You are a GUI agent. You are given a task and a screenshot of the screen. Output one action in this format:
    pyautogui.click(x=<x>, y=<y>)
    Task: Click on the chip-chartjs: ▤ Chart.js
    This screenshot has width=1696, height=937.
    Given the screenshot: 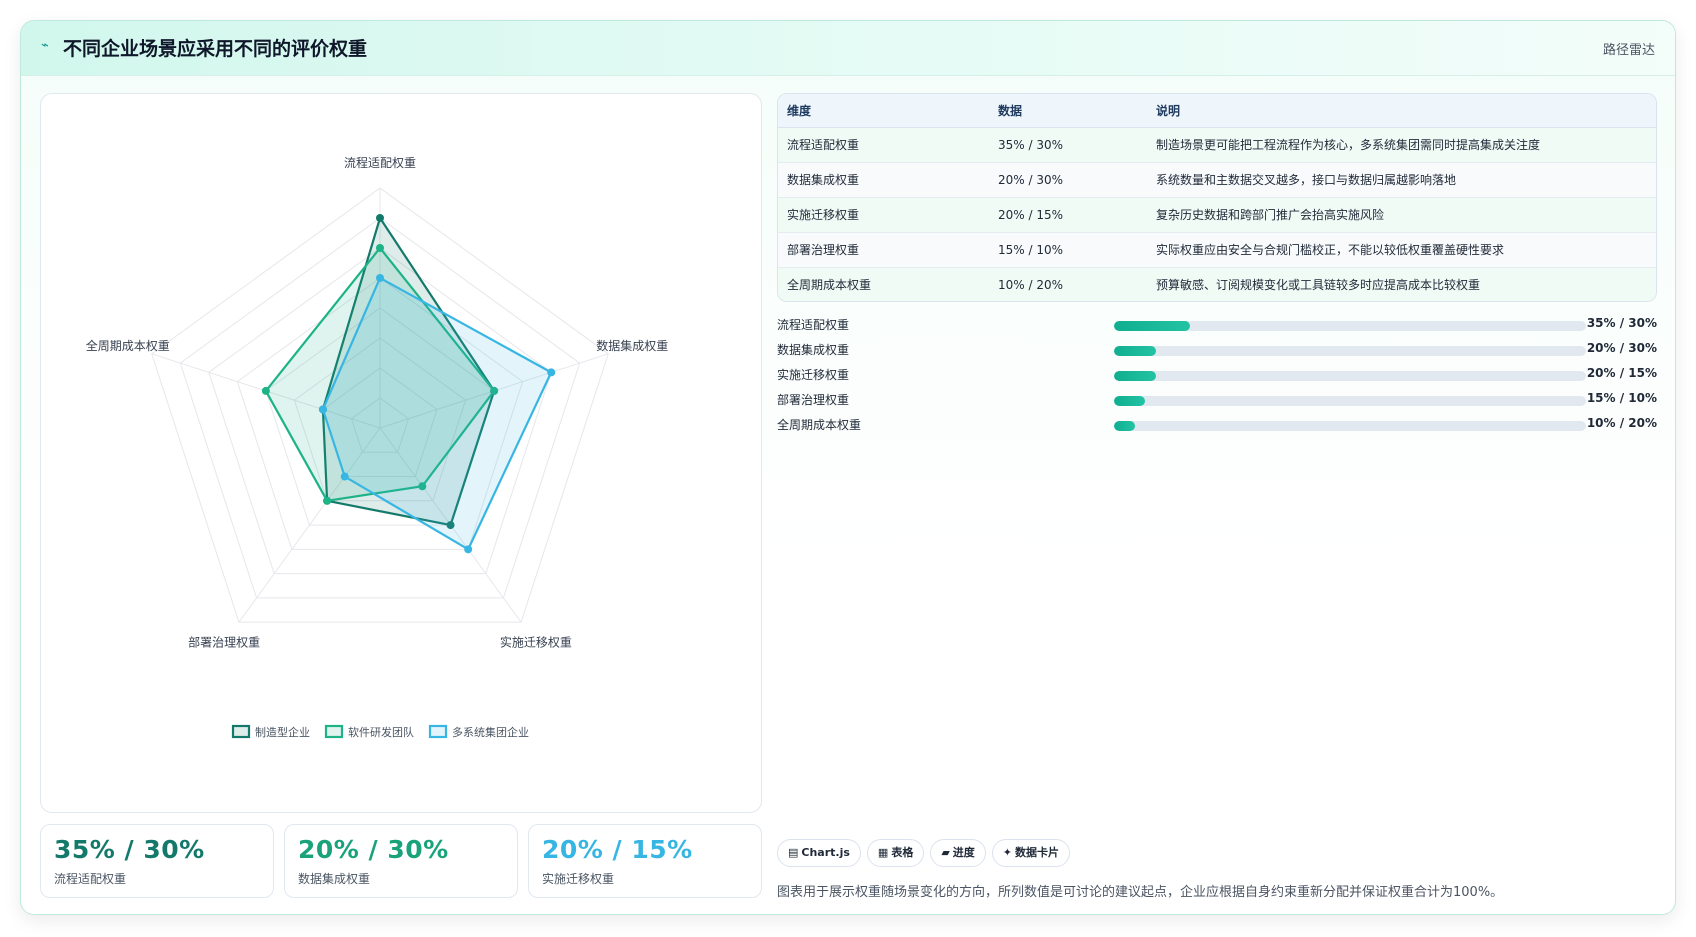 What is the action you would take?
    pyautogui.click(x=819, y=853)
    